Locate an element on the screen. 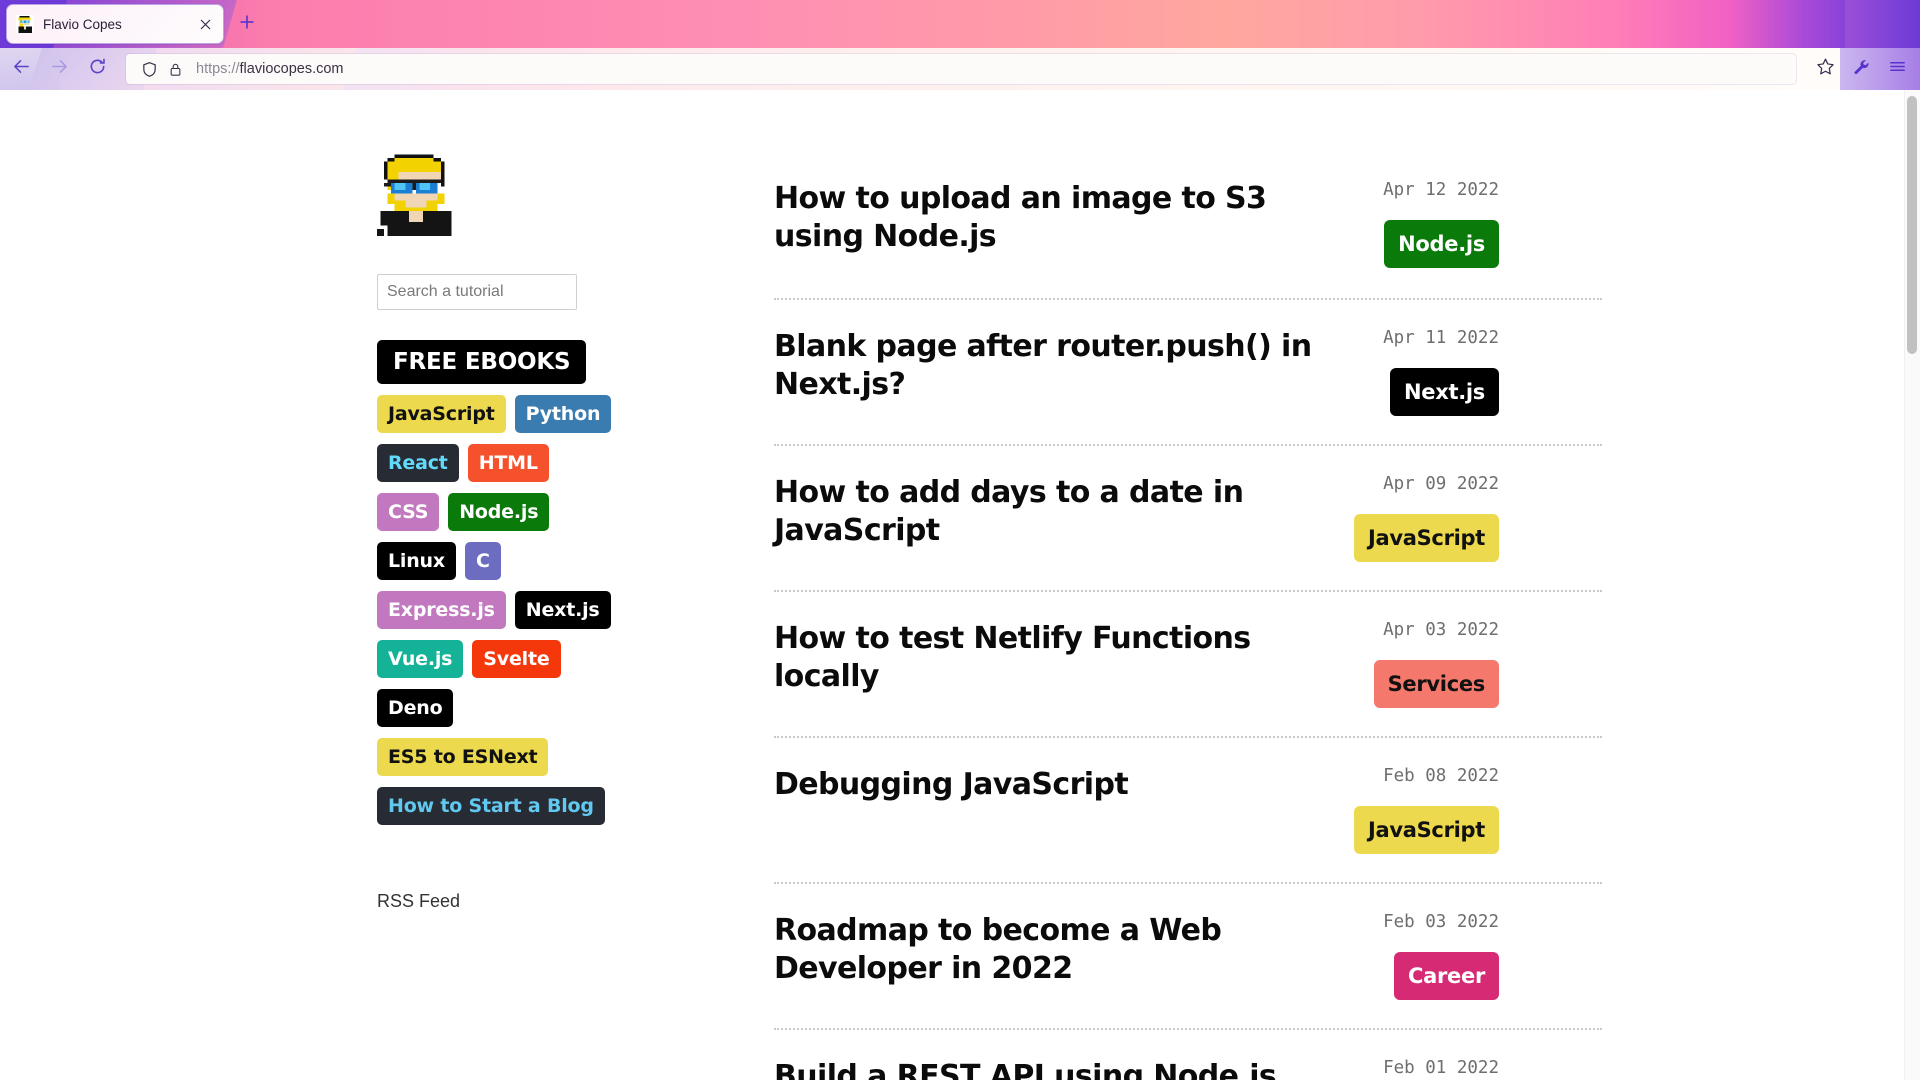 The height and width of the screenshot is (1080, 1920). hamburger-menu-icon is located at coordinates (1897, 69).